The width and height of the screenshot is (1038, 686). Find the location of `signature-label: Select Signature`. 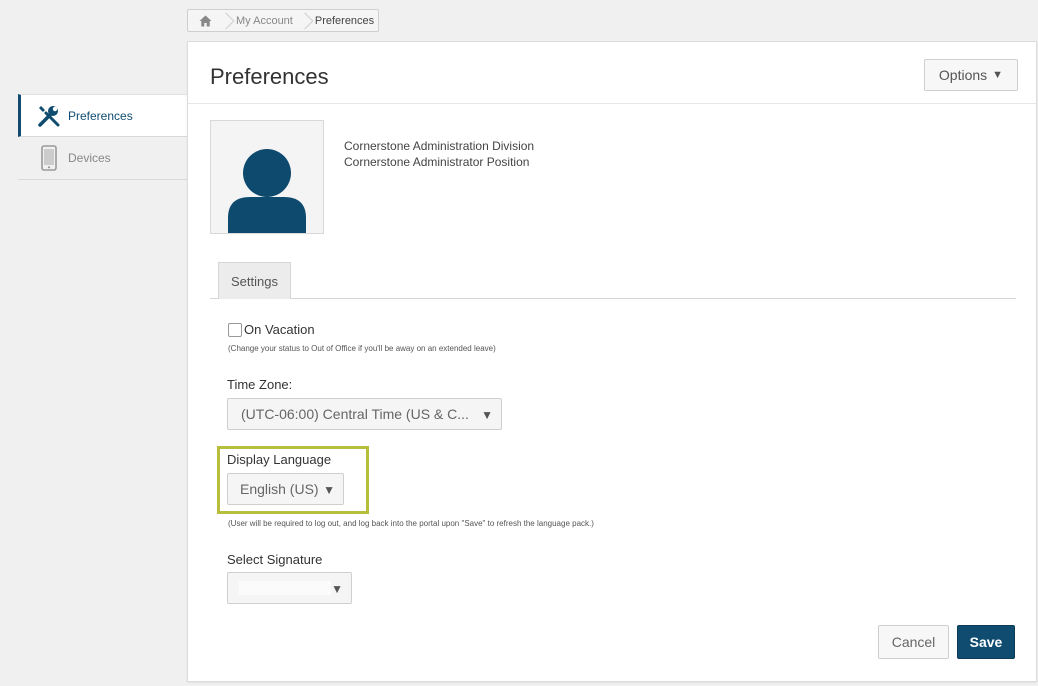

signature-label: Select Signature is located at coordinates (275, 559).